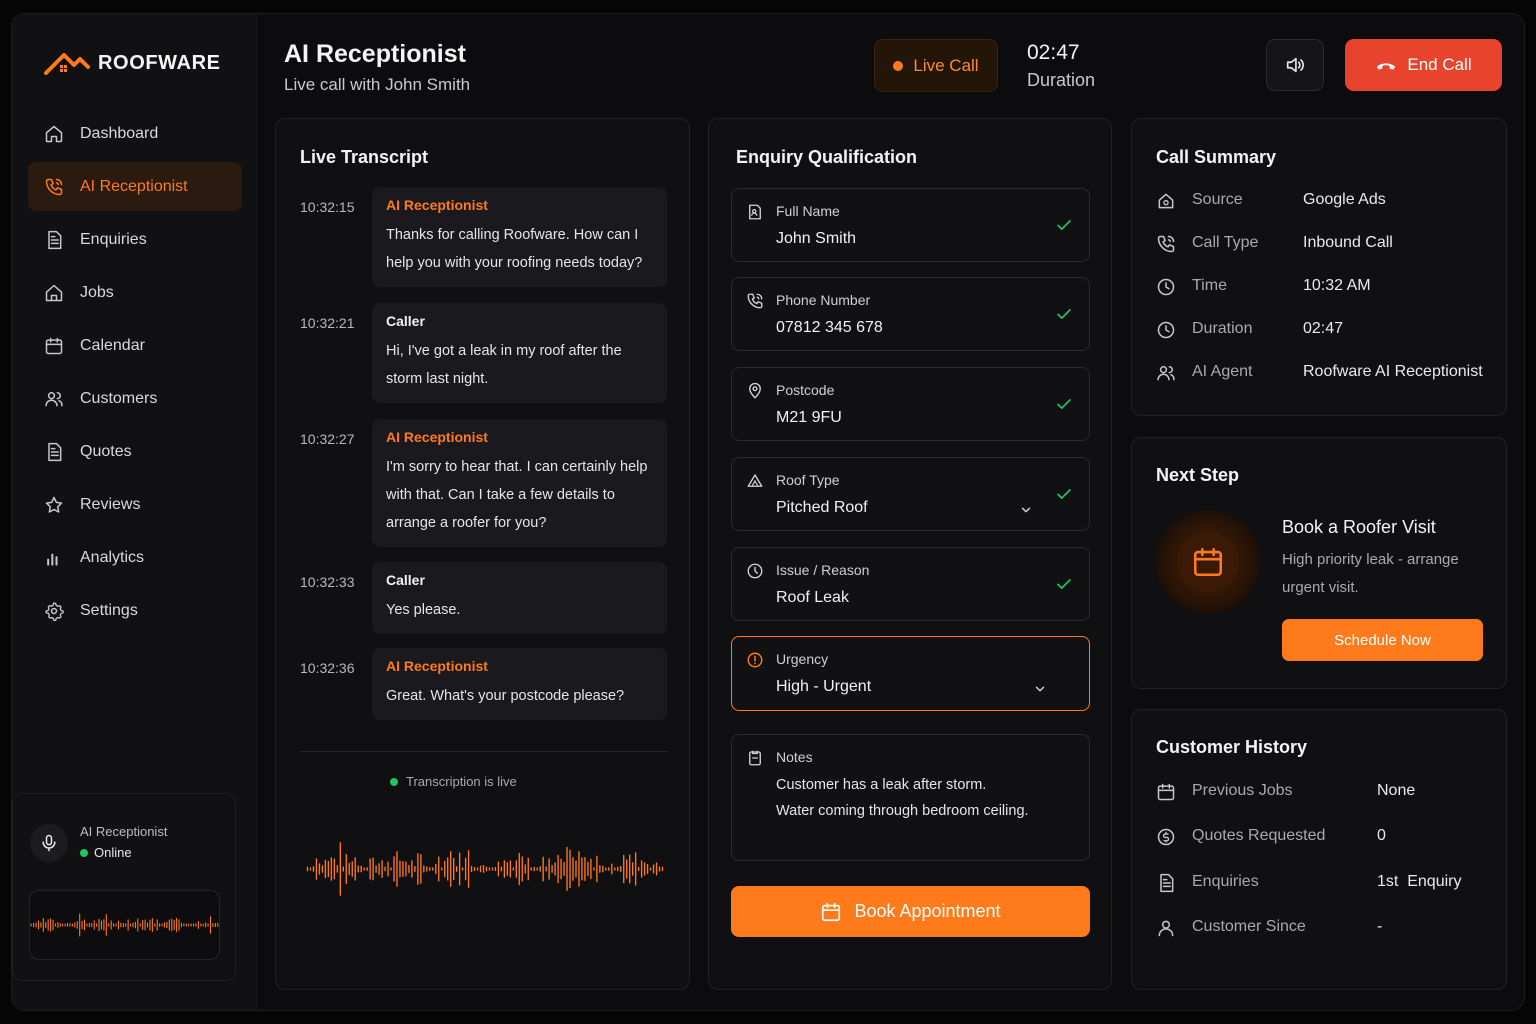 Image resolution: width=1536 pixels, height=1024 pixels. I want to click on message-speaker: AI Receptionist, so click(437, 205).